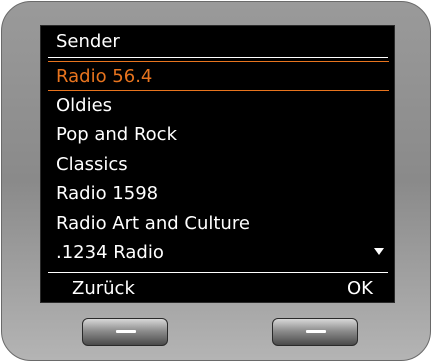 The image size is (434, 364). I want to click on list-item-selected: Radio 56.4, so click(218, 76).